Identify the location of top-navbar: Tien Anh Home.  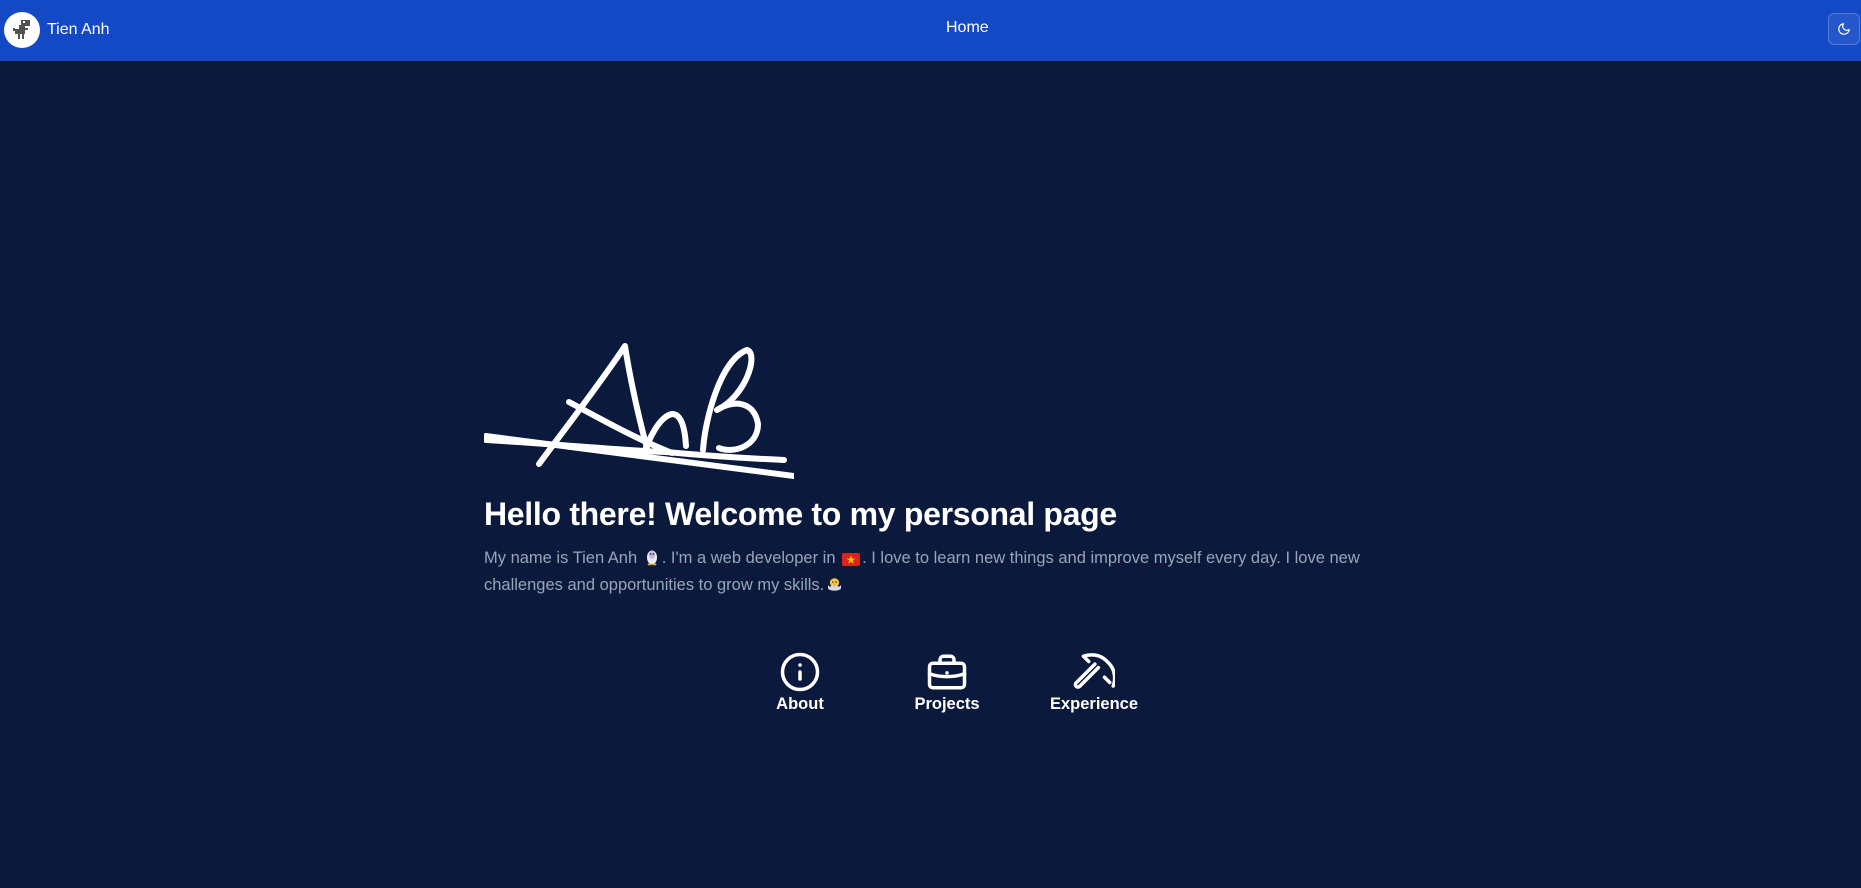
(930, 30).